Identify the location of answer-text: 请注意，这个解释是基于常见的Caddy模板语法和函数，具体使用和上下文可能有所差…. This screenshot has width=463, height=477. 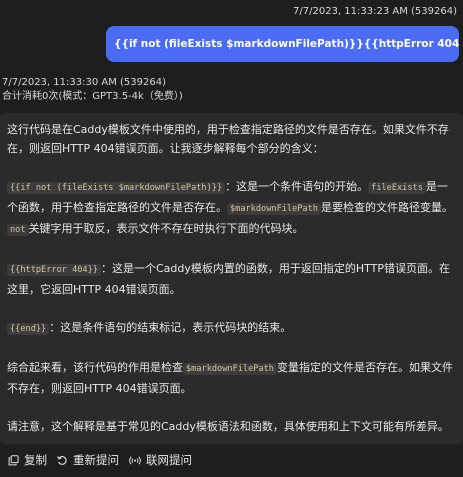
(228, 426).